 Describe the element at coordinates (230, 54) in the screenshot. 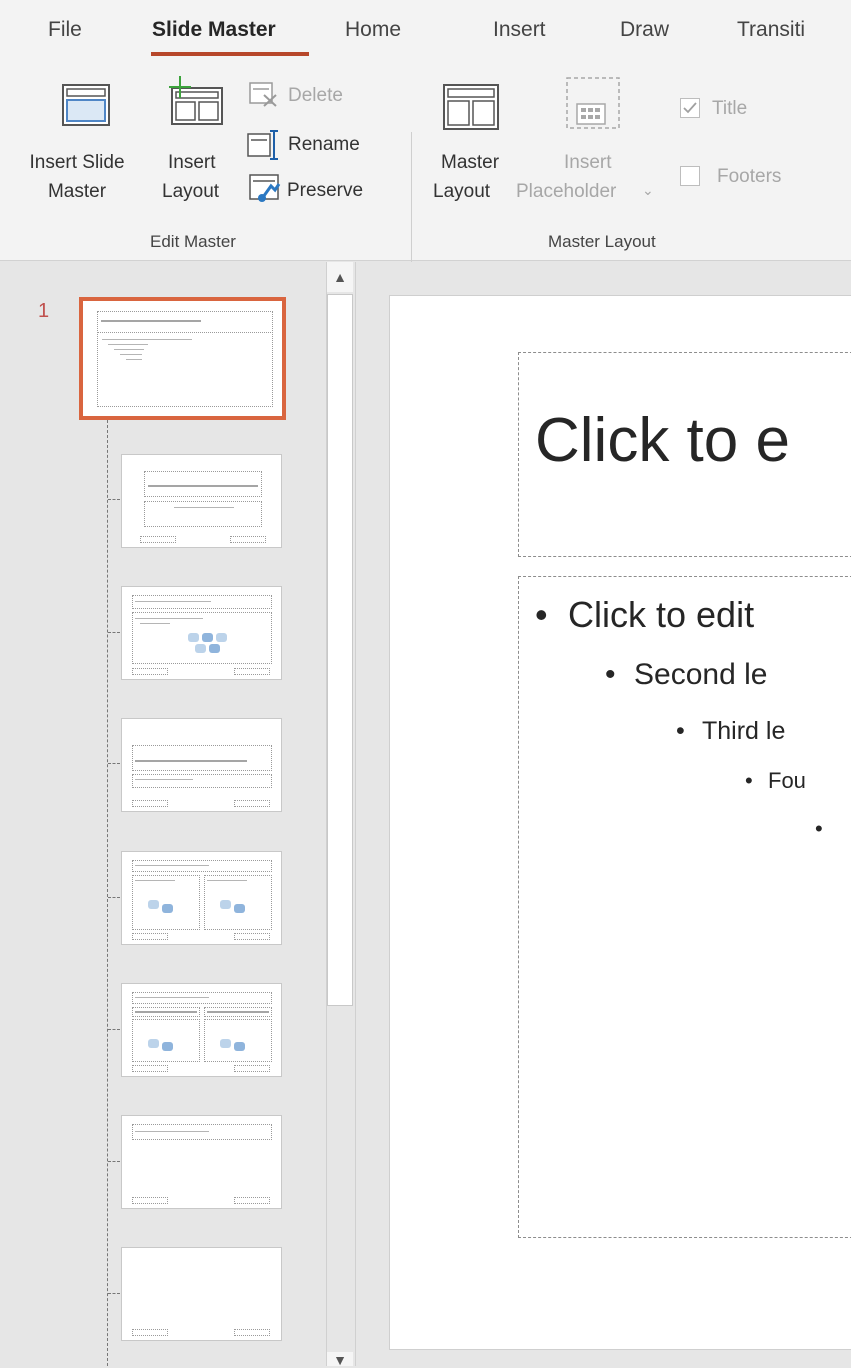

I see `active-tab-indicator` at that location.